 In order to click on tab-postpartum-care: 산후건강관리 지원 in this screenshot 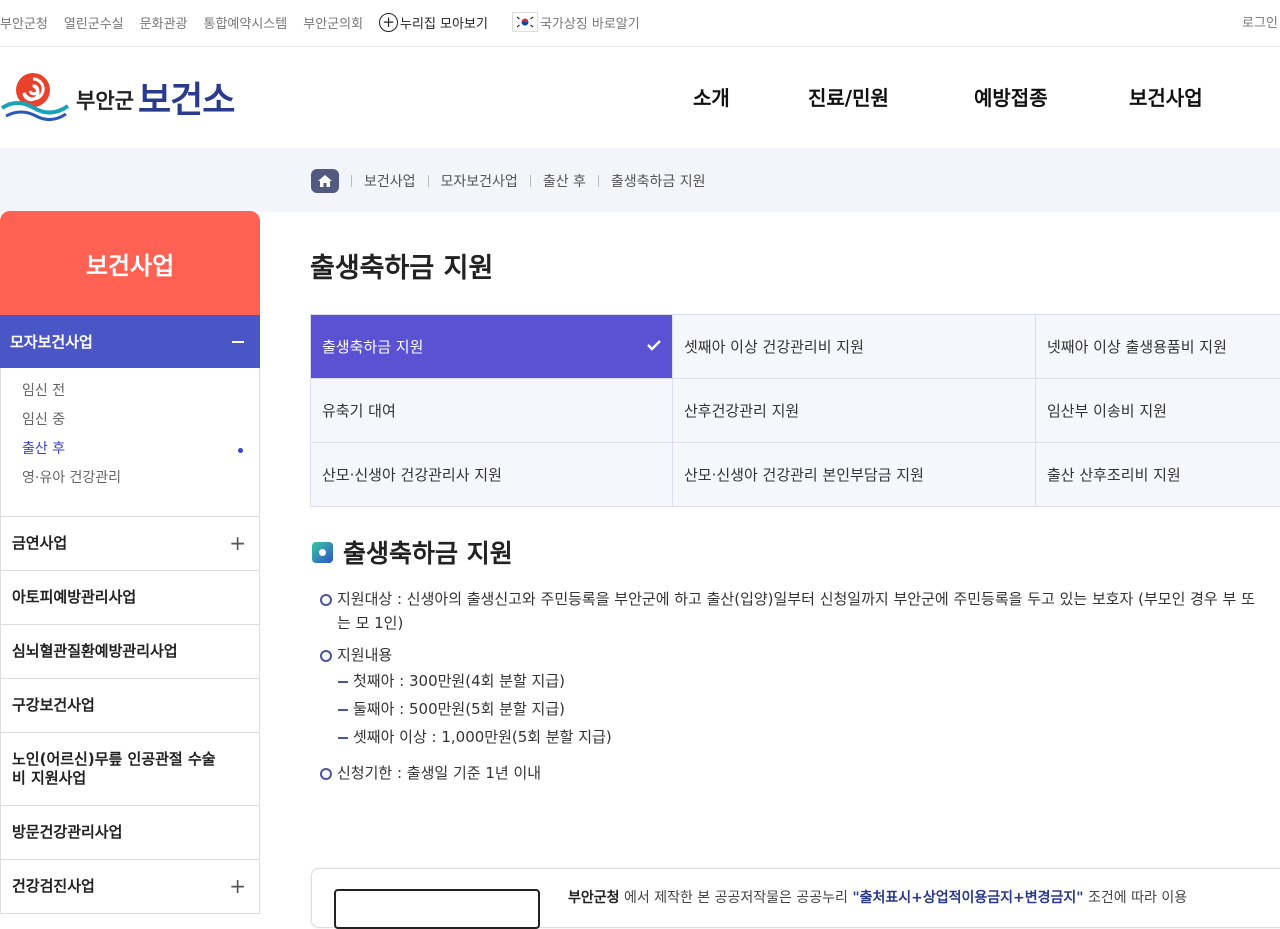, I will do `click(854, 410)`.